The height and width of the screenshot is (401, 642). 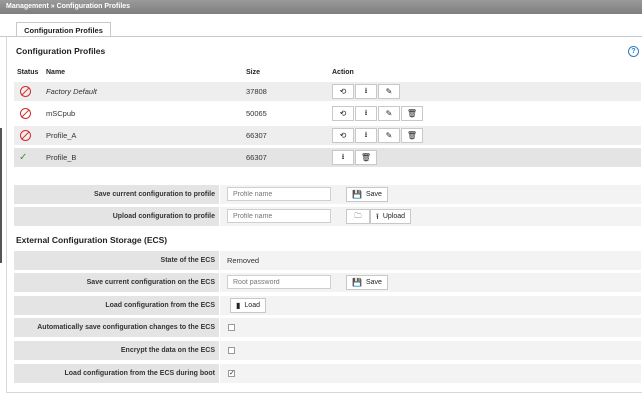 What do you see at coordinates (373, 282) in the screenshot?
I see `ecs-save-label-text: Save` at bounding box center [373, 282].